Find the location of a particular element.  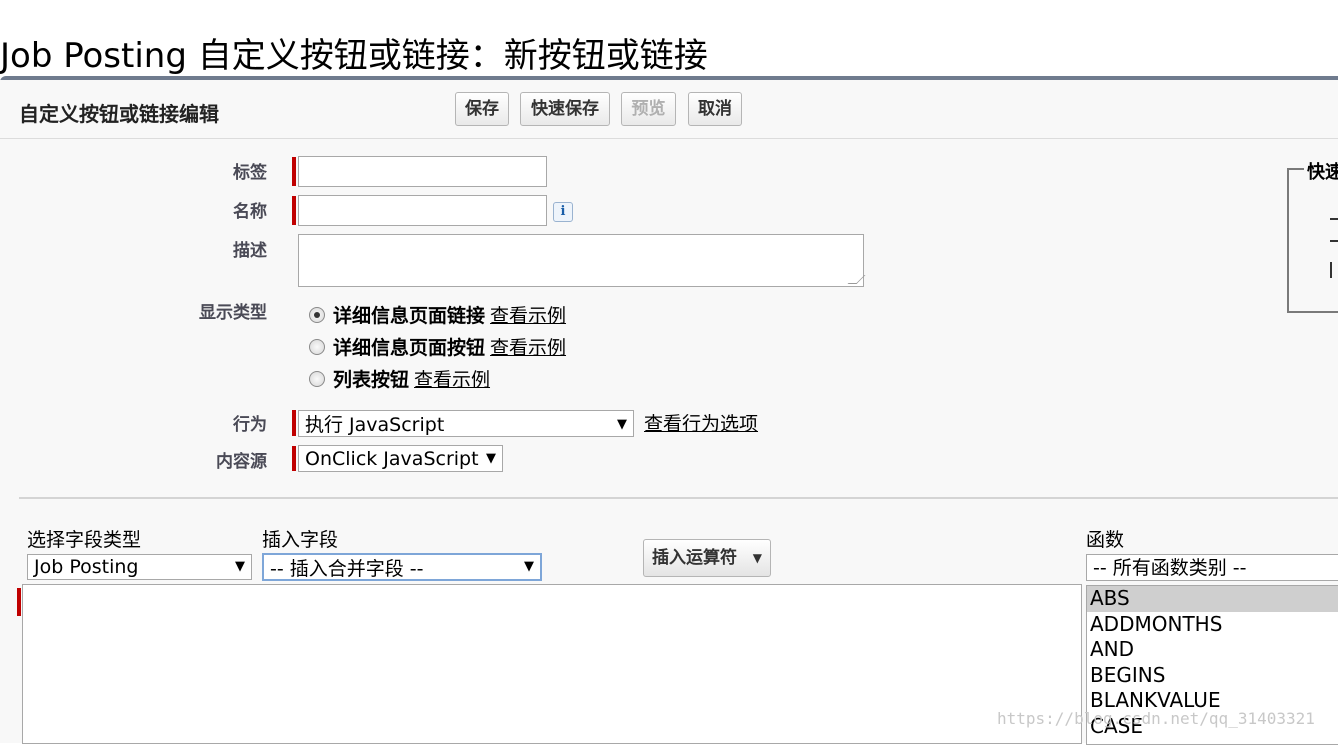

function-item: ABS is located at coordinates (1212, 599).